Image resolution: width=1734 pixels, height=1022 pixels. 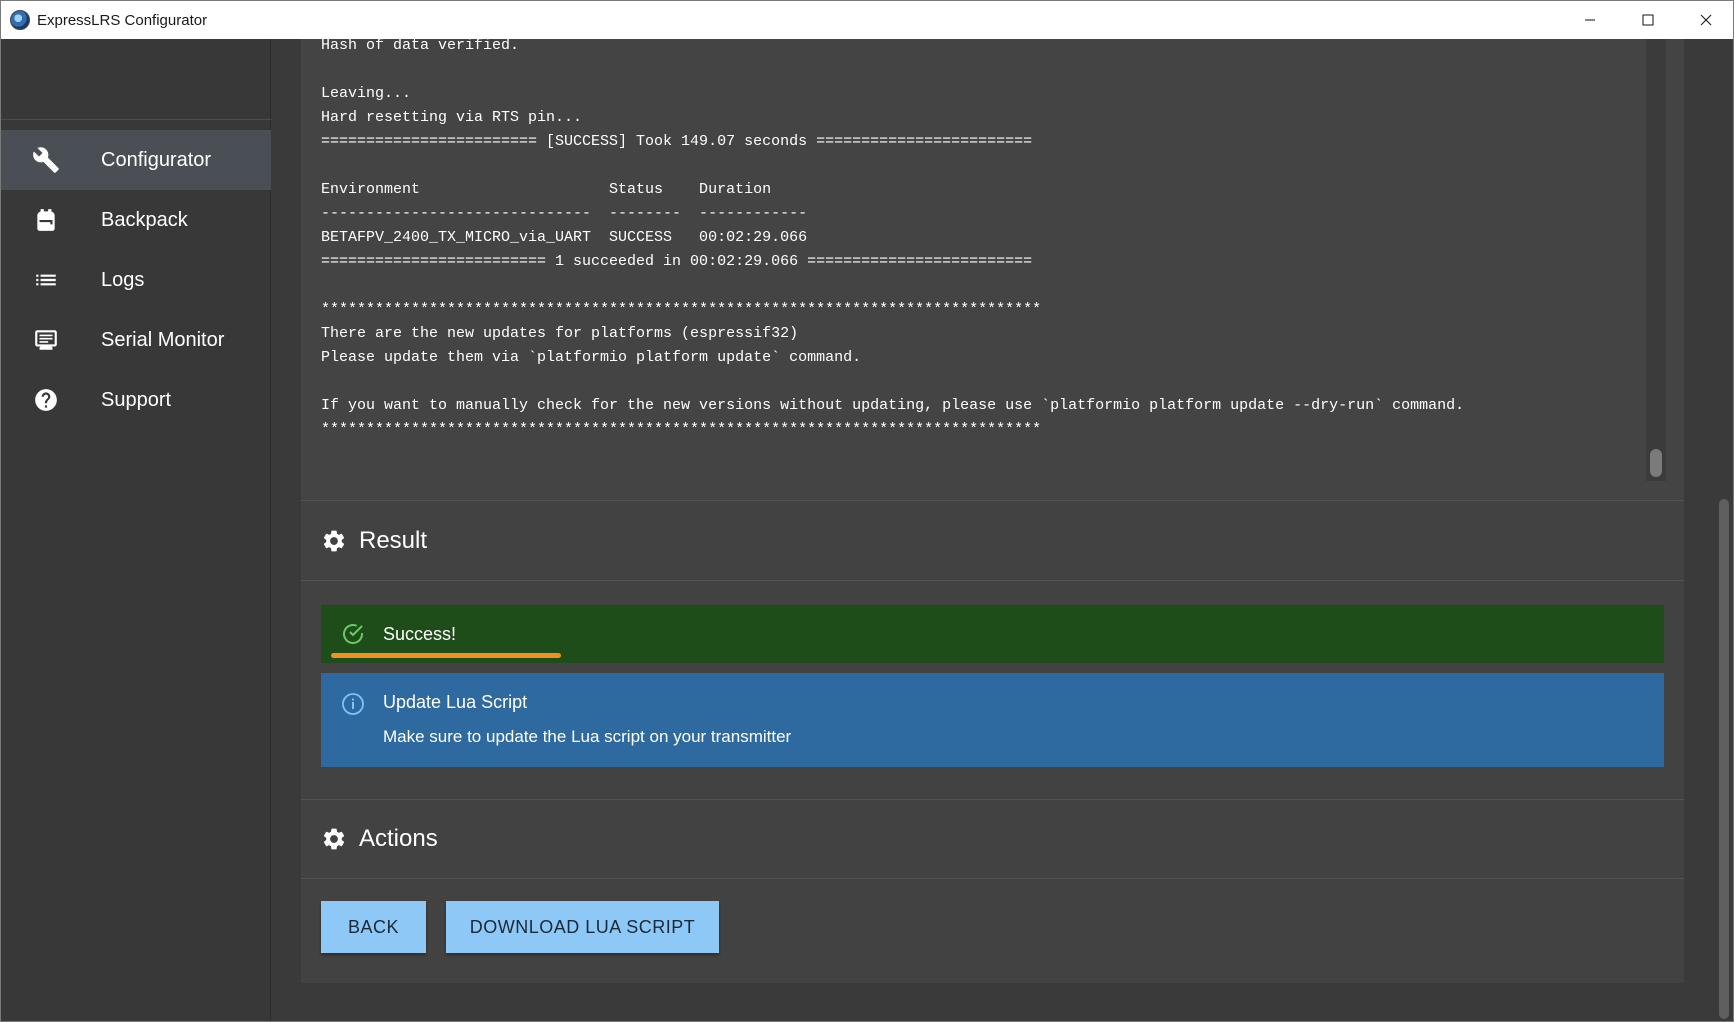 I want to click on sidebar-item-configurator: Configurator, so click(x=136, y=160).